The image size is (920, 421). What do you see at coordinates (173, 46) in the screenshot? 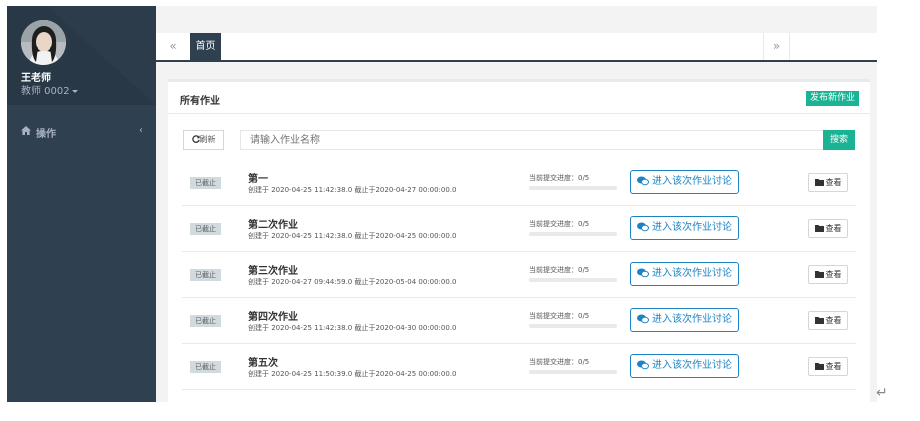
I see `tab-scroll-left-button: «` at bounding box center [173, 46].